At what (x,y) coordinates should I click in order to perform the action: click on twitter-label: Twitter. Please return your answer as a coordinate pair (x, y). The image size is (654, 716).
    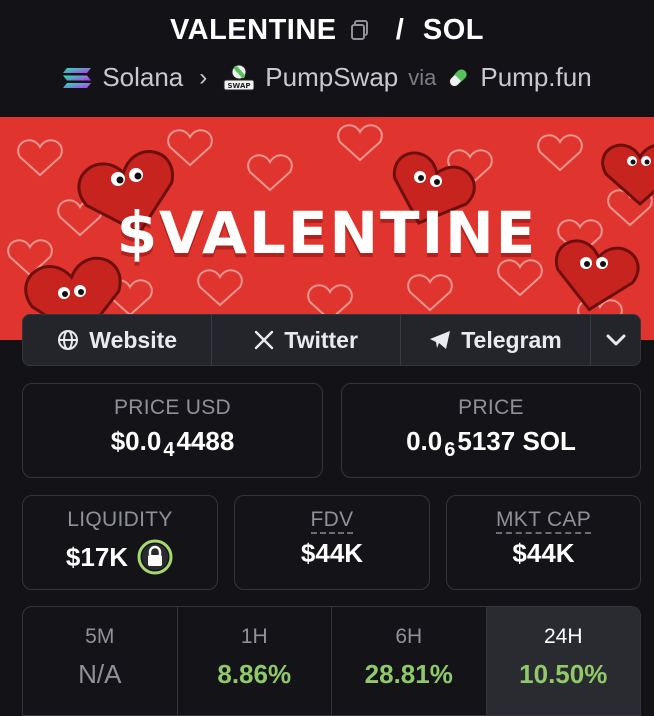
    Looking at the image, I should click on (321, 339).